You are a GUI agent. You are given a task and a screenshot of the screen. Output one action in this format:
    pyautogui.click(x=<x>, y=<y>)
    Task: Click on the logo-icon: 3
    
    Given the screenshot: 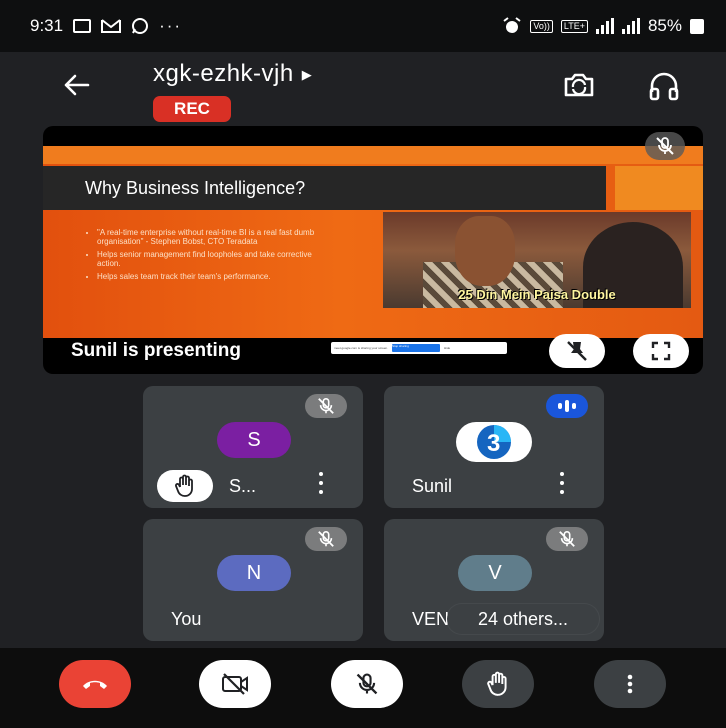 What is the action you would take?
    pyautogui.click(x=494, y=442)
    